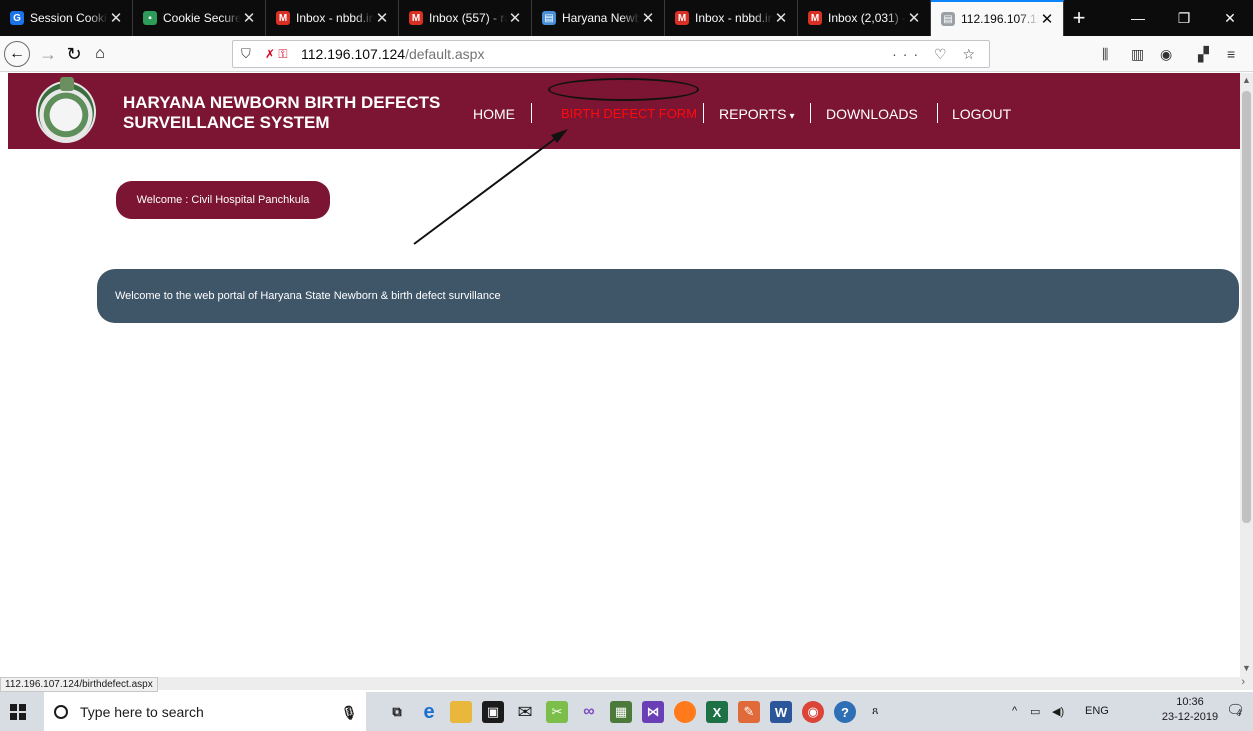 Image resolution: width=1253 pixels, height=731 pixels. Describe the element at coordinates (1138, 18) in the screenshot. I see `minimize-button: —` at that location.